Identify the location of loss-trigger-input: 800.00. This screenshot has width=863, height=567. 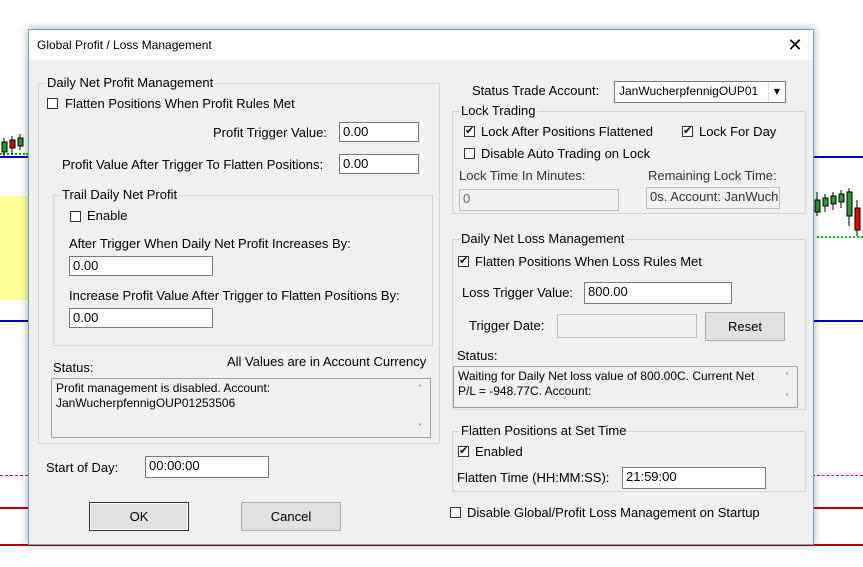
(658, 293).